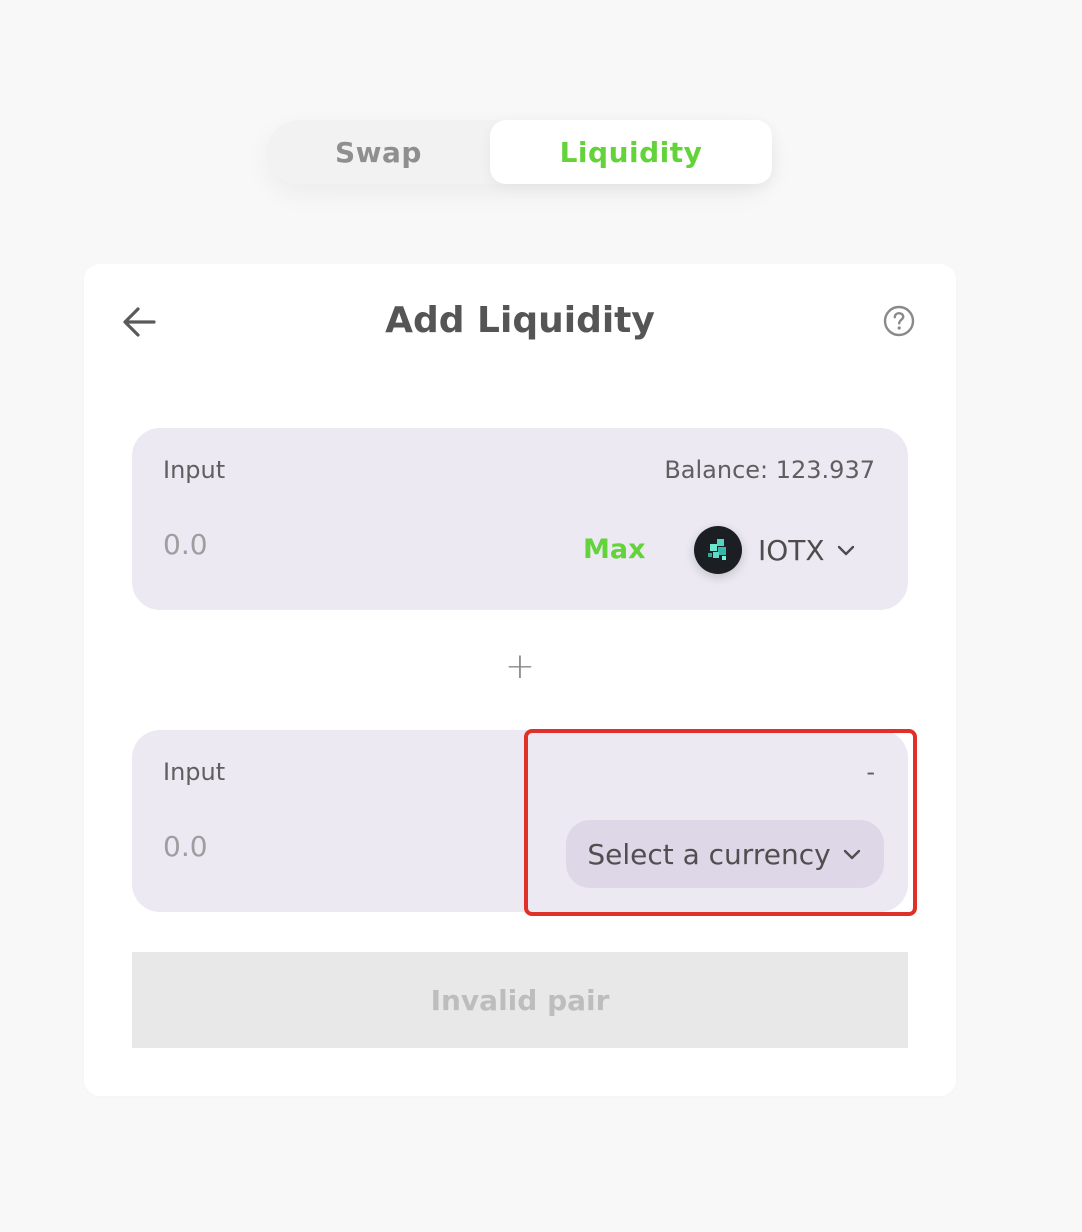 The image size is (1082, 1232). What do you see at coordinates (899, 321) in the screenshot?
I see `question-circle-icon` at bounding box center [899, 321].